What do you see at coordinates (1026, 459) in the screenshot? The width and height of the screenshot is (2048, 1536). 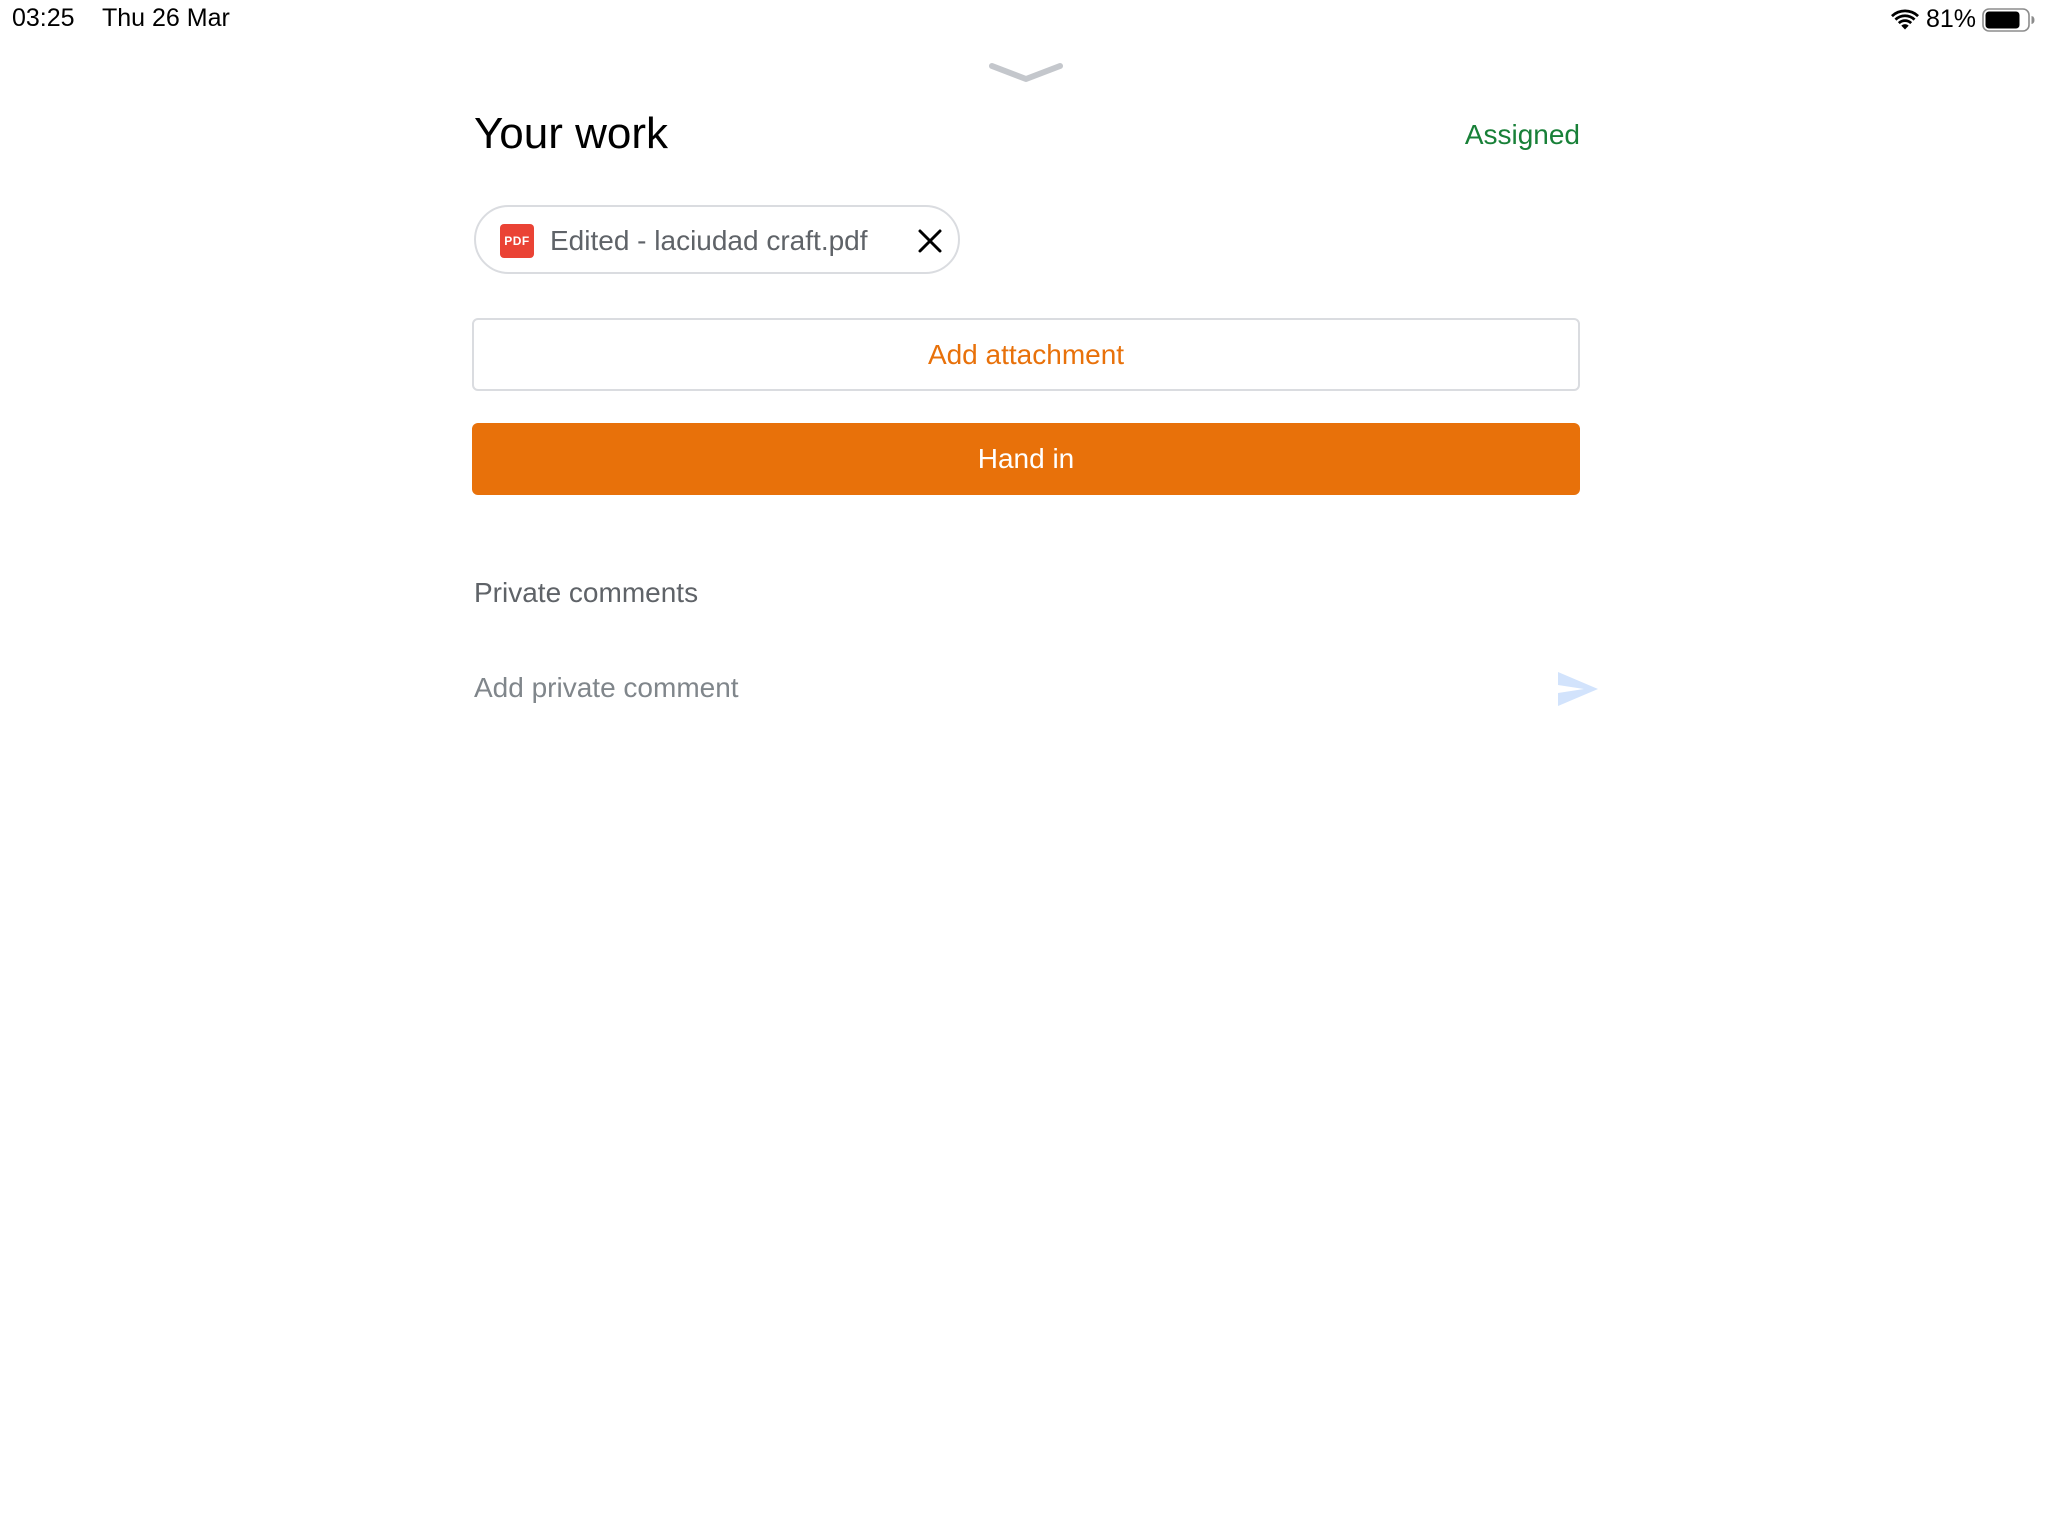 I see `hand-in-button: Hand in` at bounding box center [1026, 459].